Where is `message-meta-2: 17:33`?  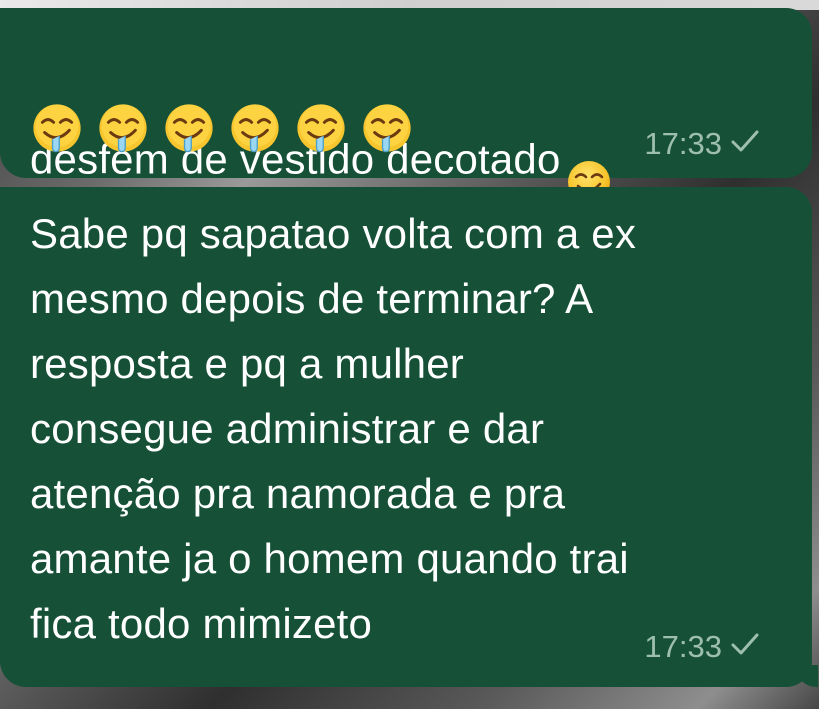 message-meta-2: 17:33 is located at coordinates (702, 647).